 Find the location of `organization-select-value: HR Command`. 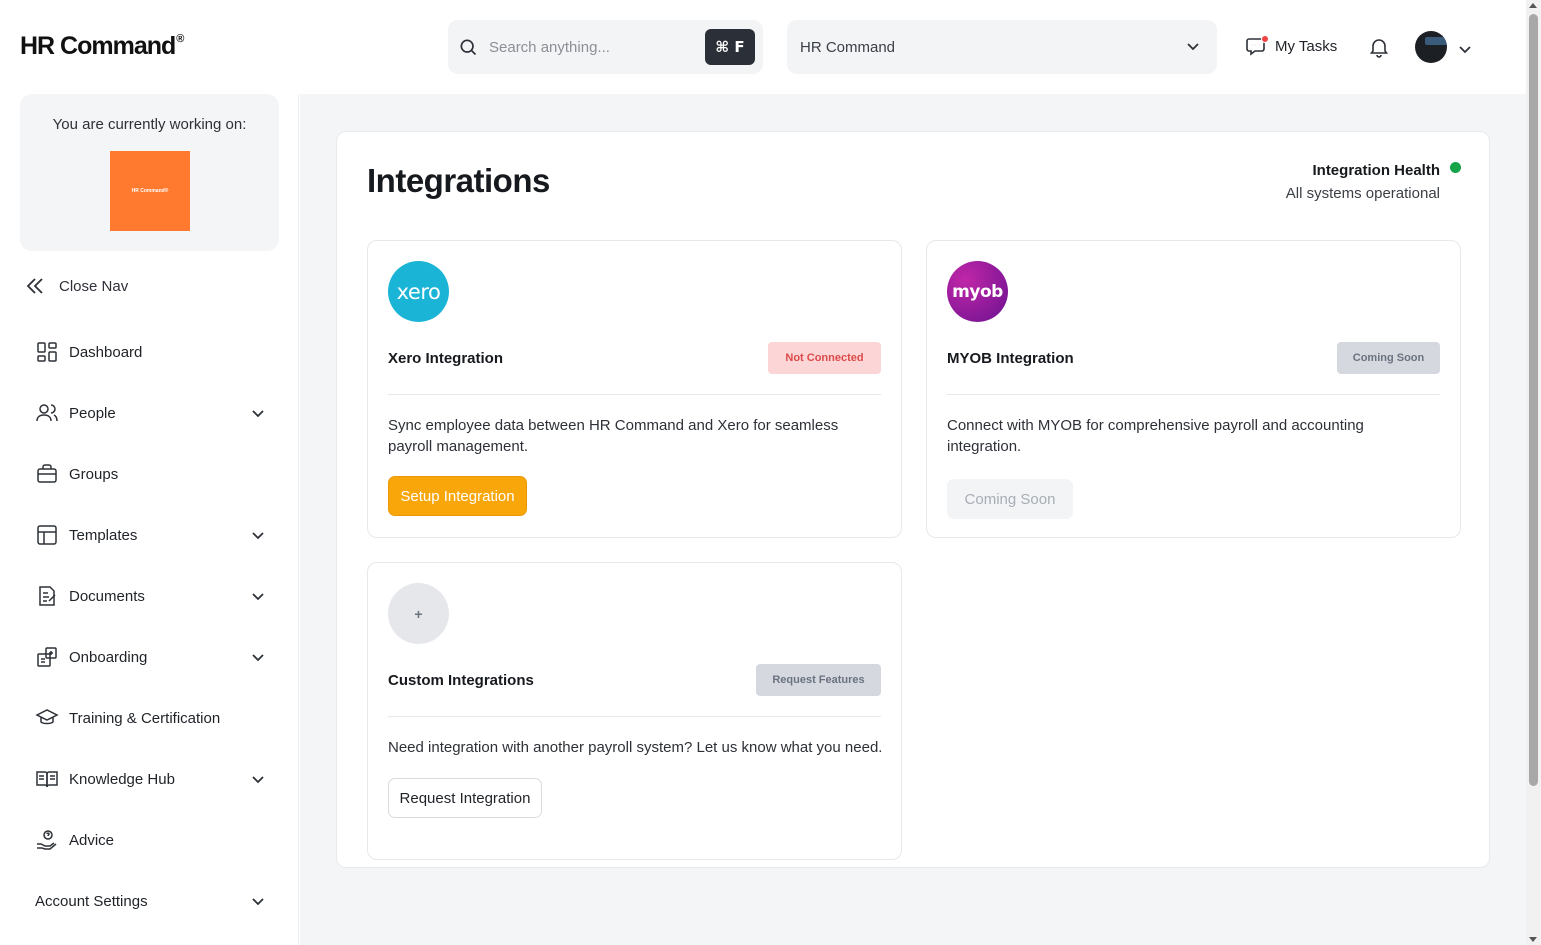

organization-select-value: HR Command is located at coordinates (848, 47).